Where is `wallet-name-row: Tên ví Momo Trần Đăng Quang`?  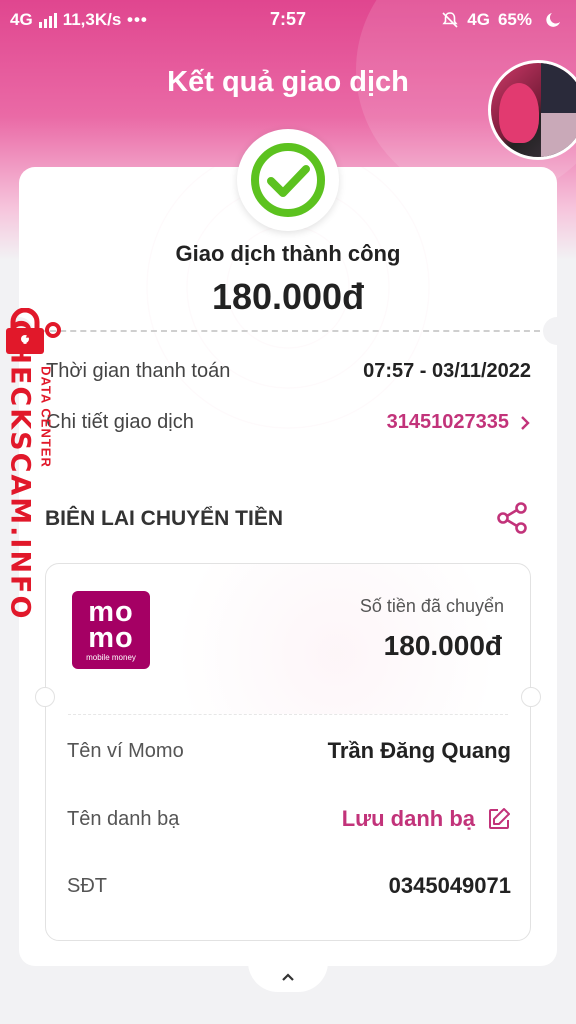
wallet-name-row: Tên ví Momo Trần Đăng Quang is located at coordinates (289, 751).